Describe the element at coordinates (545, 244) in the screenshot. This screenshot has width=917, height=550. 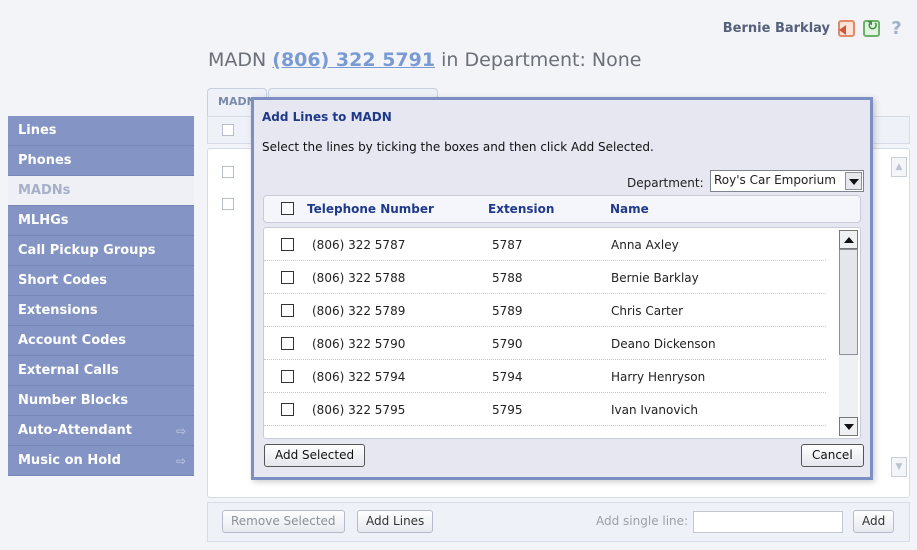
I see `table-row: (806) 322 5787 5787 Anna Axley` at that location.